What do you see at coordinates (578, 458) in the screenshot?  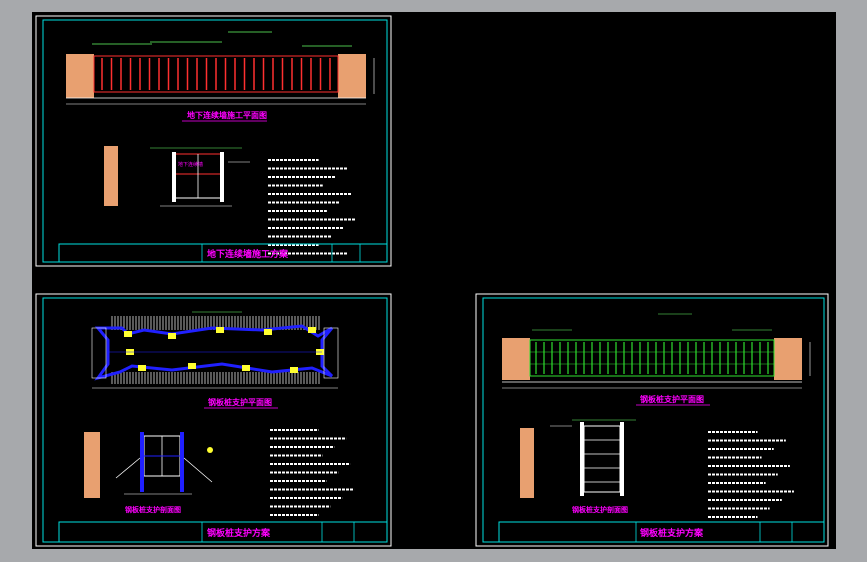 I see `section-steel-sheet-pile-right` at bounding box center [578, 458].